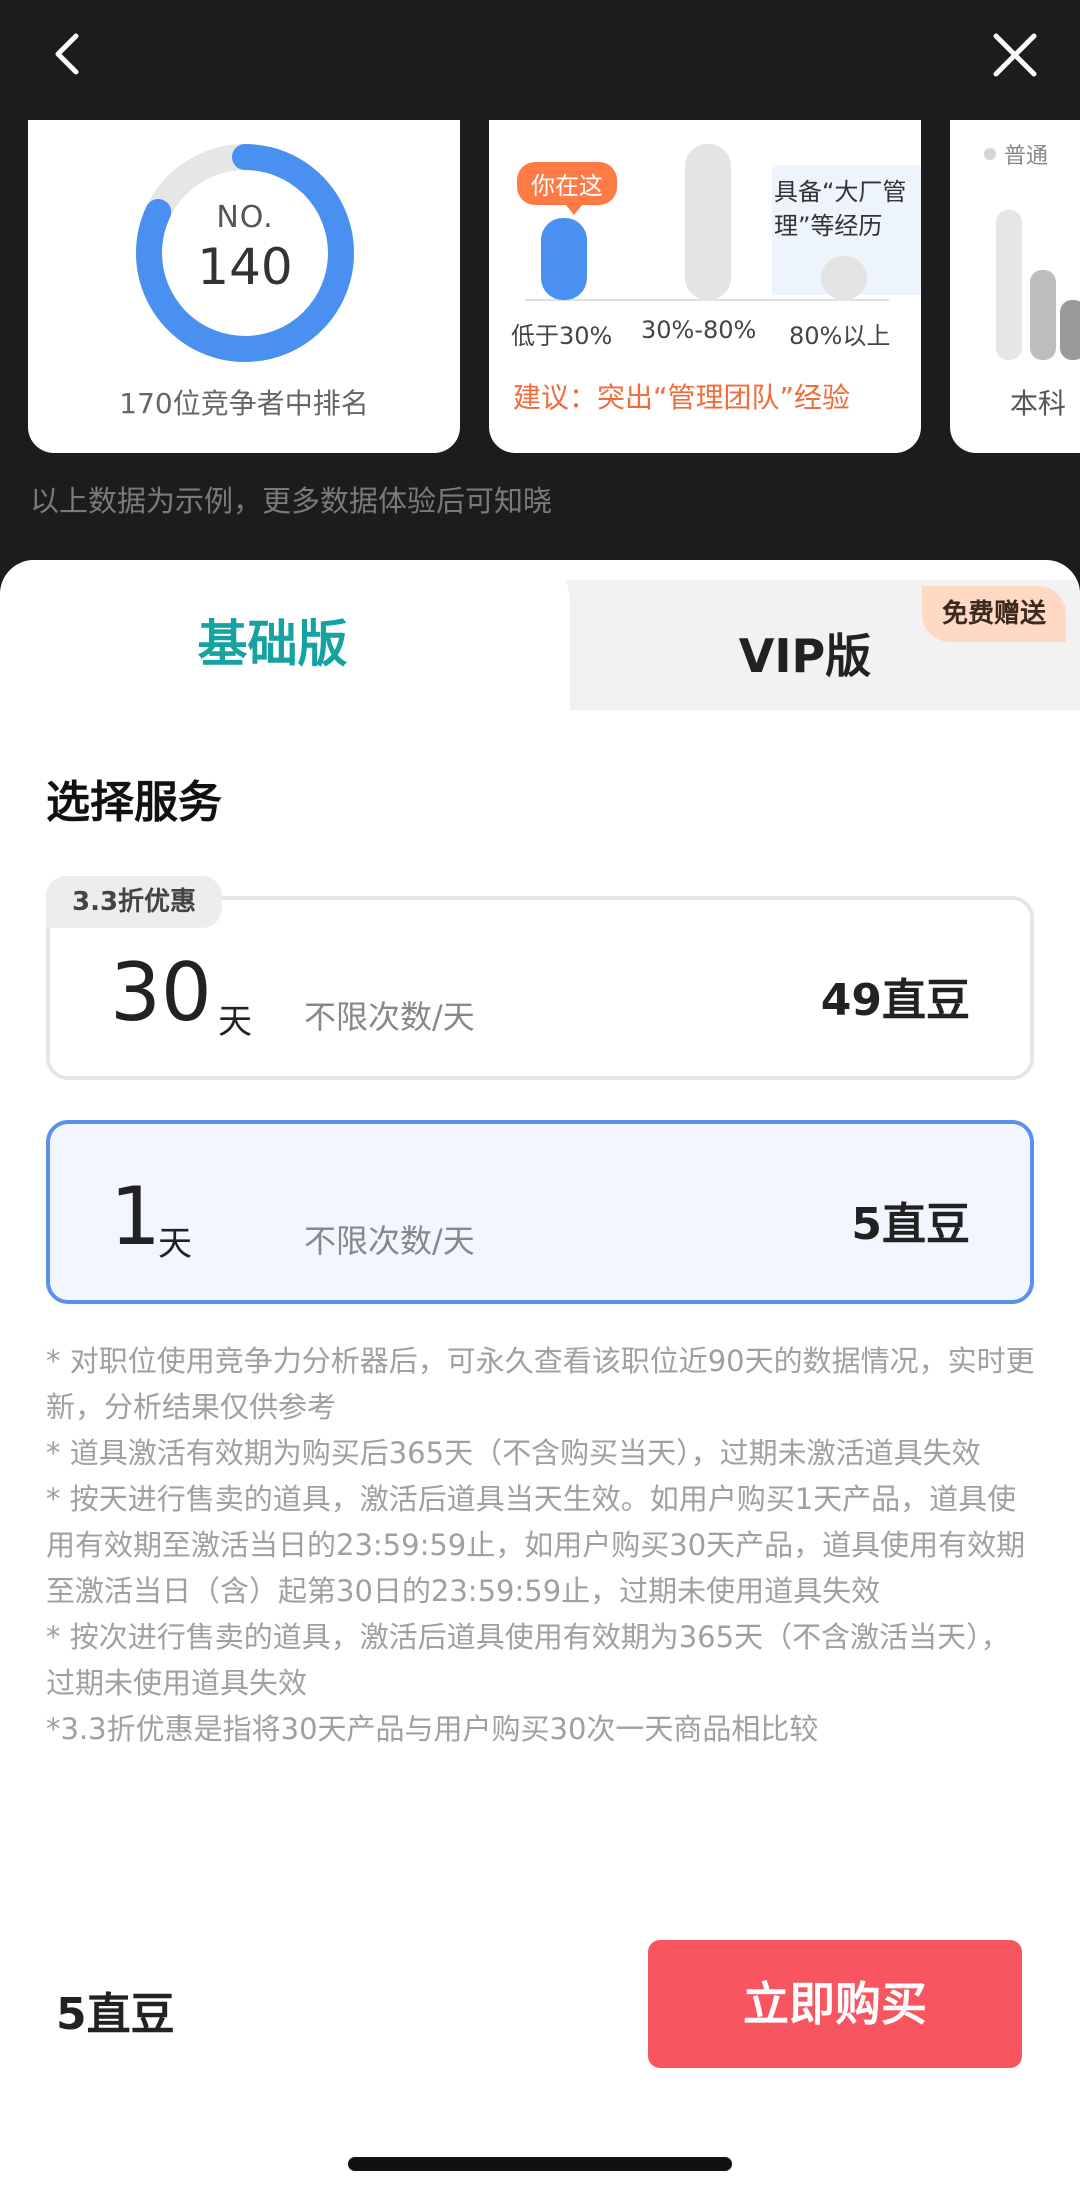  I want to click on tab-basic-label: 基础版, so click(272, 644).